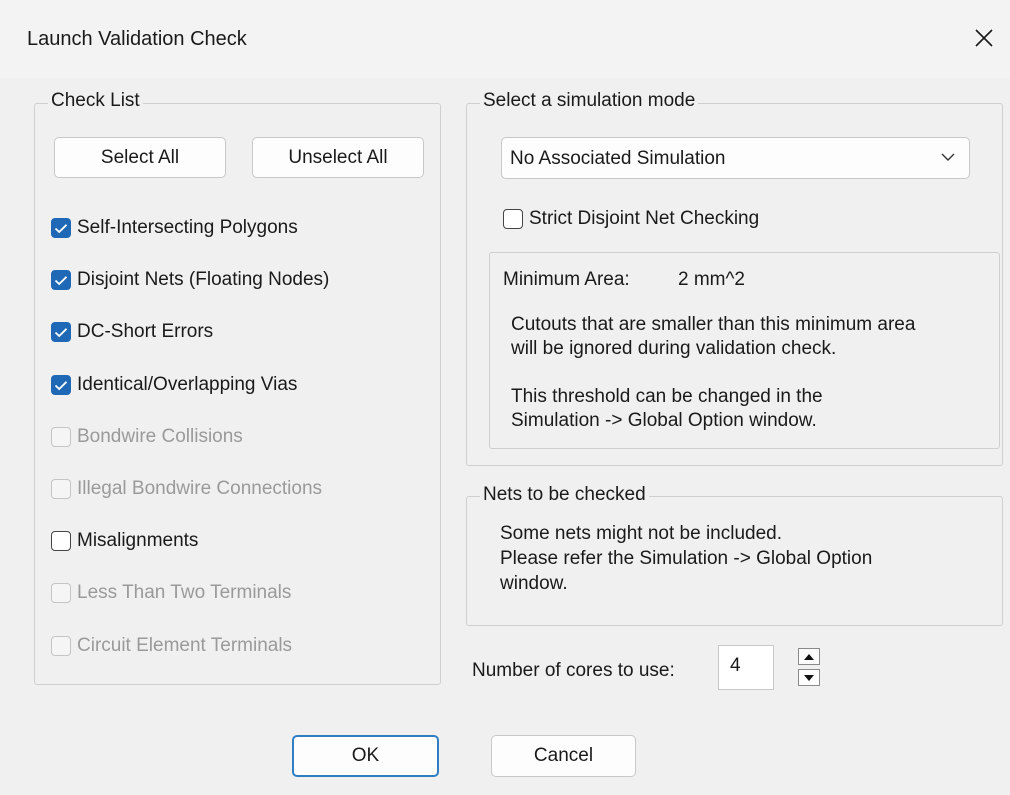  I want to click on nets-group-label: Nets to be checked, so click(564, 495).